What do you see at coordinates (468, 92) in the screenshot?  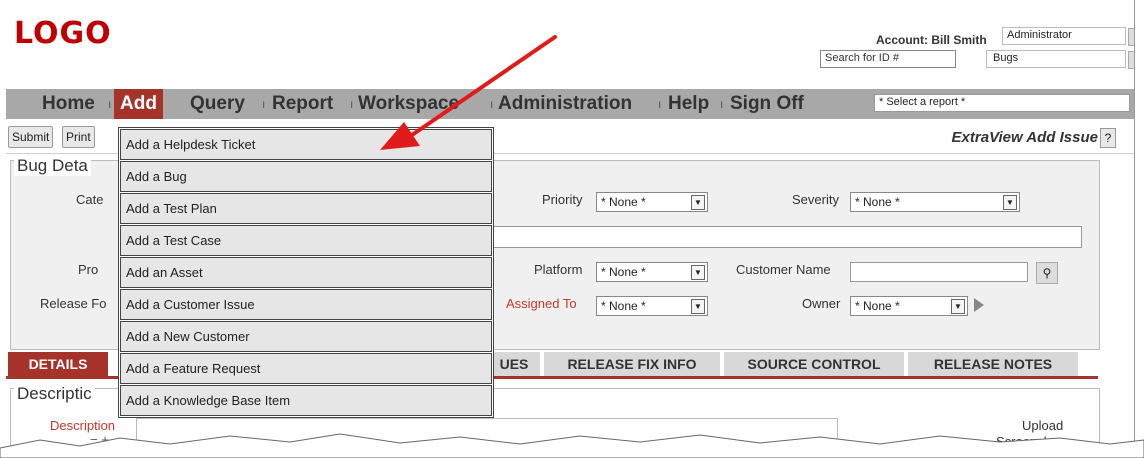 I see `annotation-arrow-icon` at bounding box center [468, 92].